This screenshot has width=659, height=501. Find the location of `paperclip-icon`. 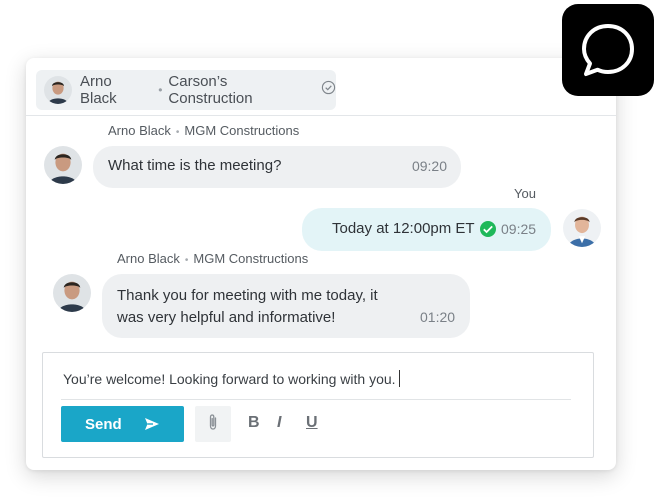

paperclip-icon is located at coordinates (213, 424).